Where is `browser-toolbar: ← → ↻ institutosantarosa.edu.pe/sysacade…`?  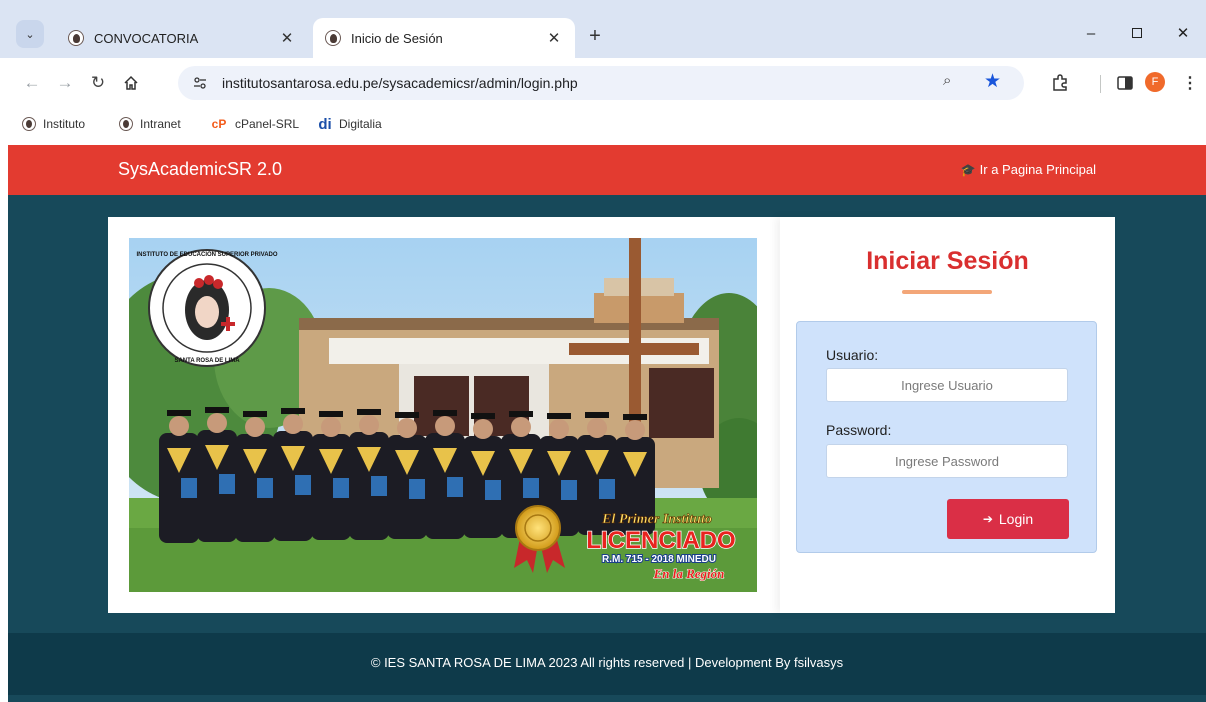 browser-toolbar: ← → ↻ institutosantarosa.edu.pe/sysacade… is located at coordinates (603, 83).